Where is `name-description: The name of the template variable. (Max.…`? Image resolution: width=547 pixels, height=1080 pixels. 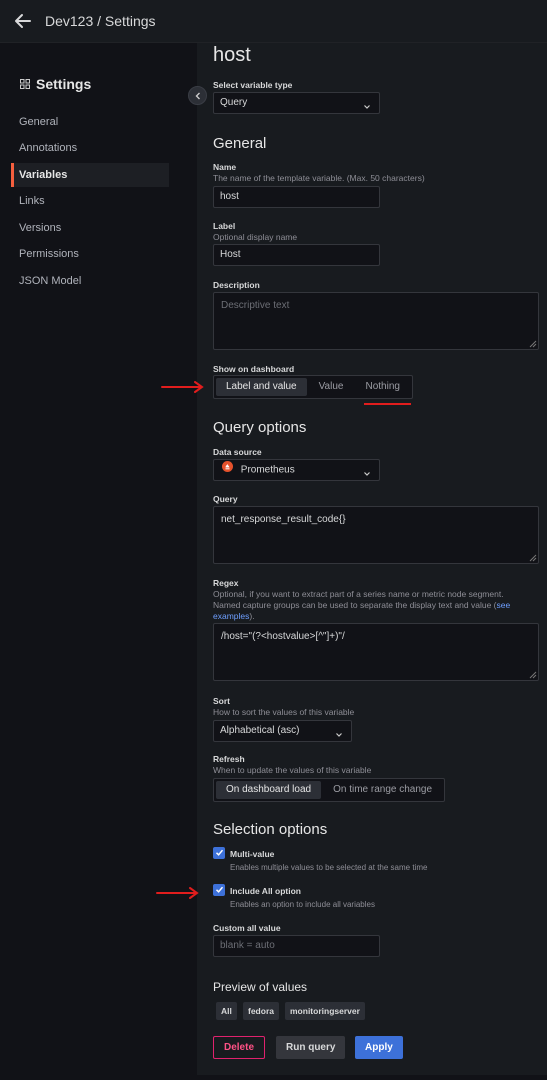
name-description: The name of the template variable. (Max.… is located at coordinates (319, 178).